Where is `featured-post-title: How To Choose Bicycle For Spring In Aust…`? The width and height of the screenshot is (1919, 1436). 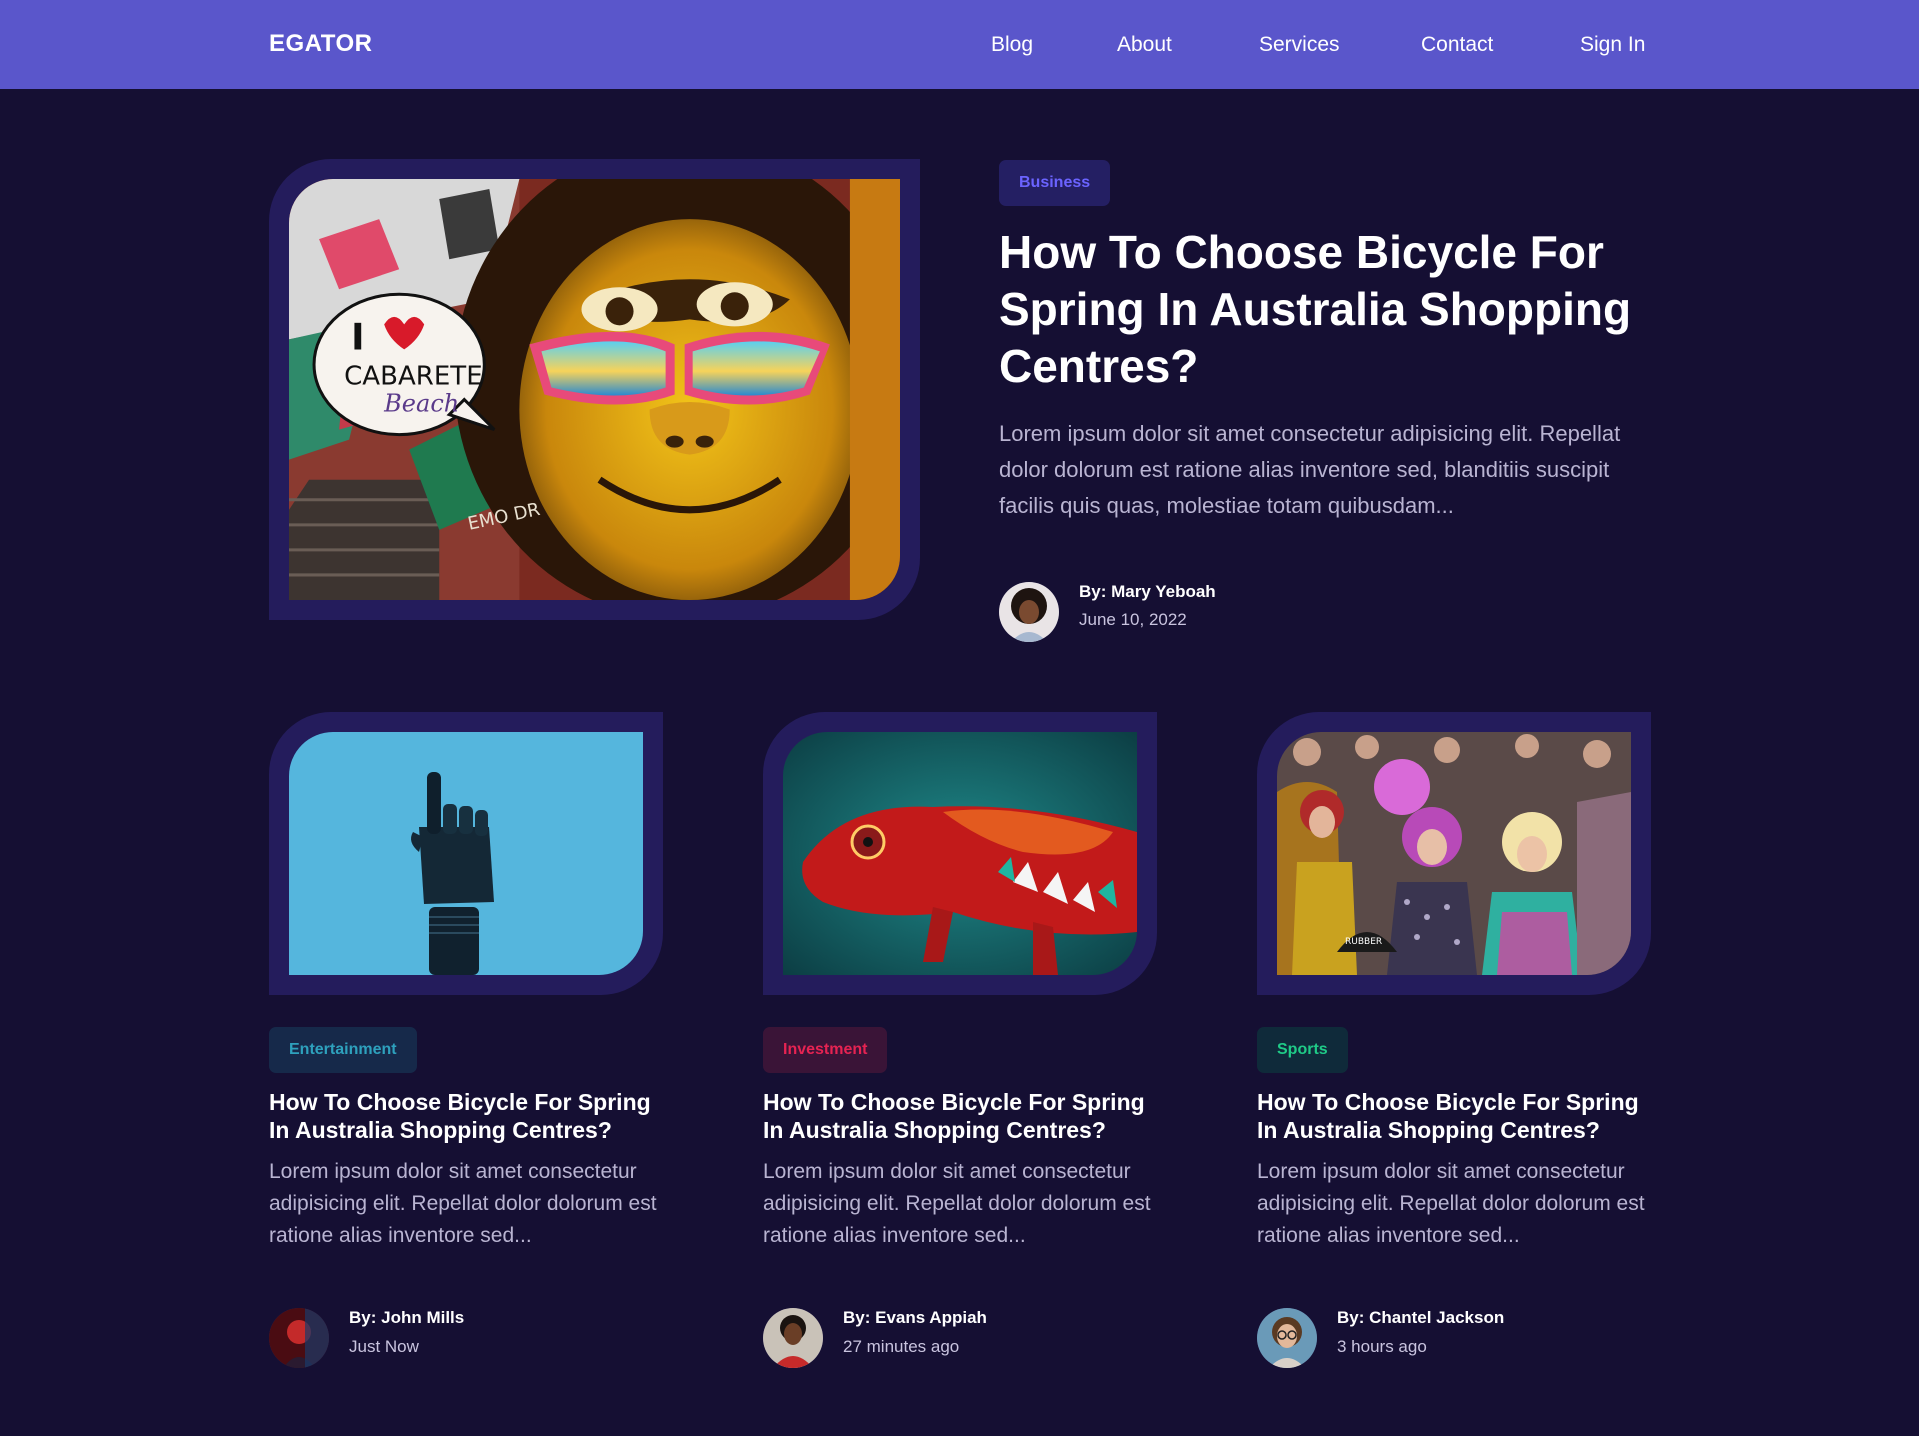 featured-post-title: How To Choose Bicycle For Spring In Aust… is located at coordinates (1329, 309).